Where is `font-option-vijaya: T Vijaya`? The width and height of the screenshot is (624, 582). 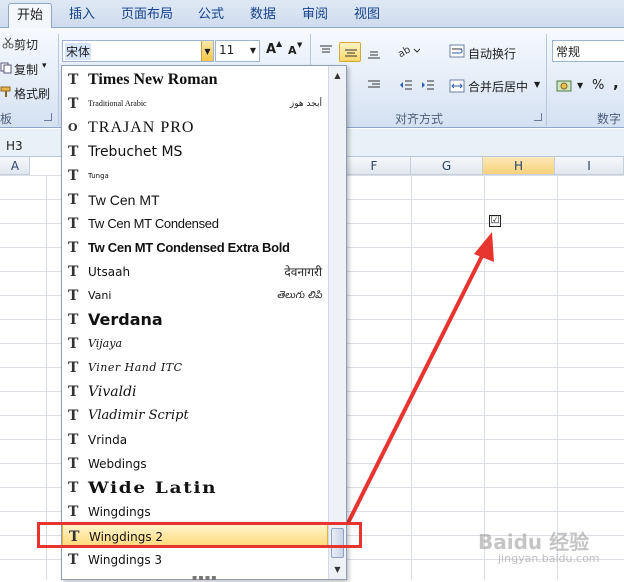
font-option-vijaya: T Vijaya is located at coordinates (195, 344).